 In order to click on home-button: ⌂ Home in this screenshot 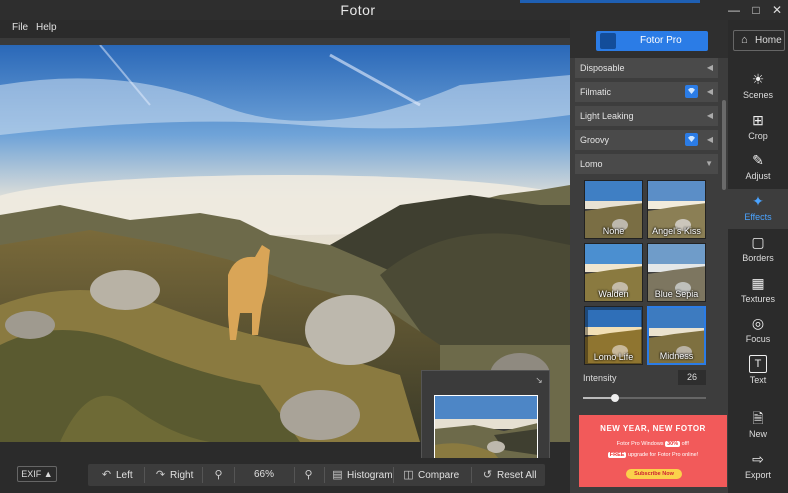, I will do `click(759, 40)`.